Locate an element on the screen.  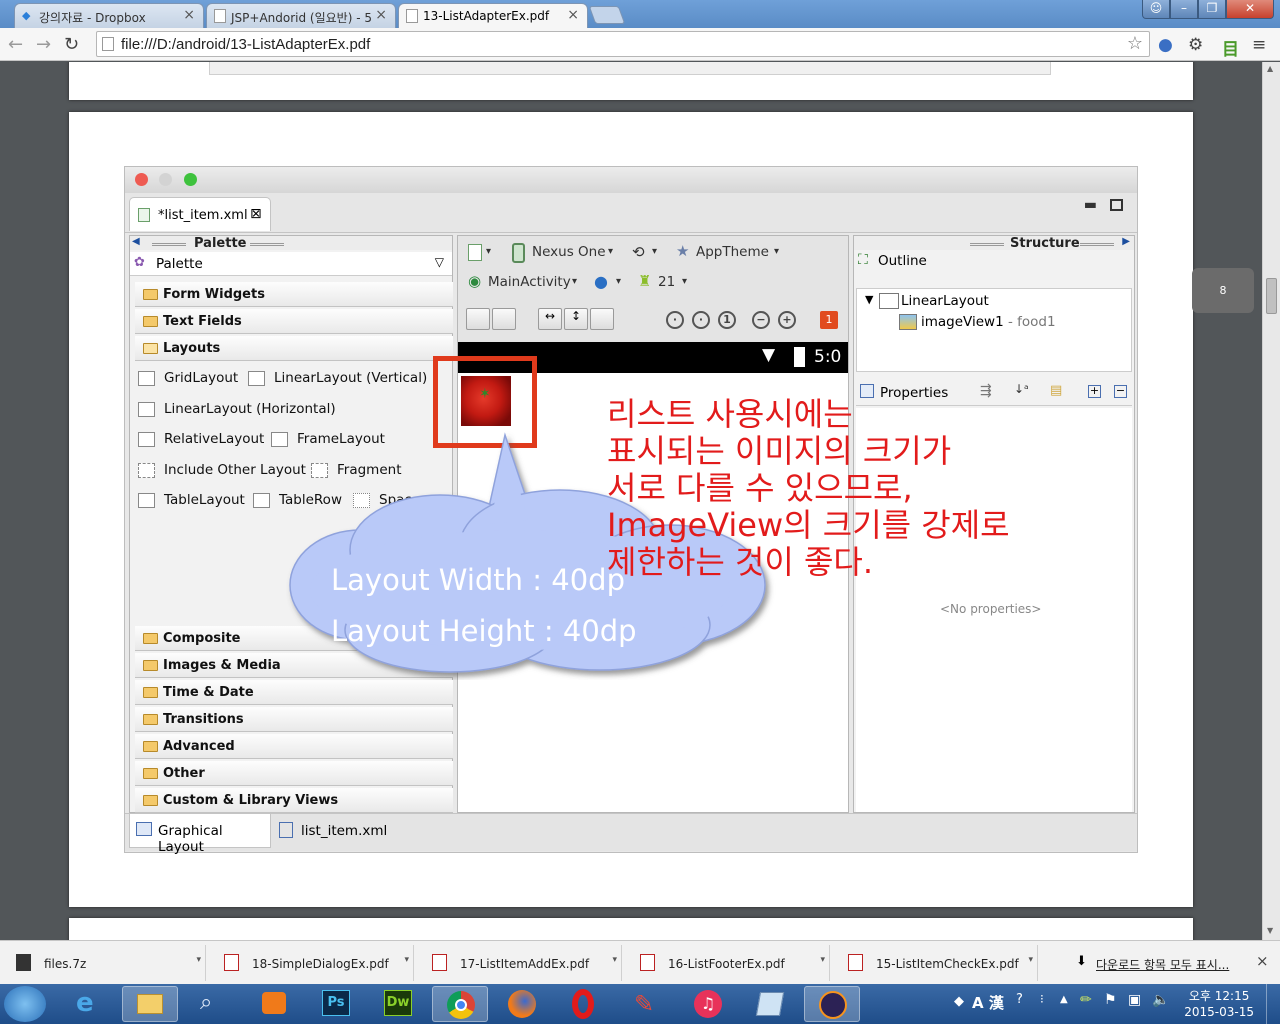
close-shelf-icon: × is located at coordinates (1262, 961).